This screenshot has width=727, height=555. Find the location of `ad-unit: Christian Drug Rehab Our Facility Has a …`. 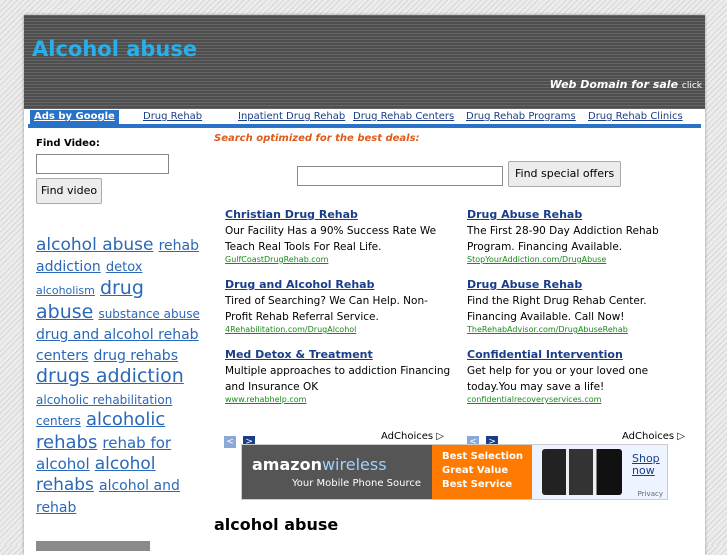

ad-unit: Christian Drug Rehab Our Facility Has a … is located at coordinates (340, 236).